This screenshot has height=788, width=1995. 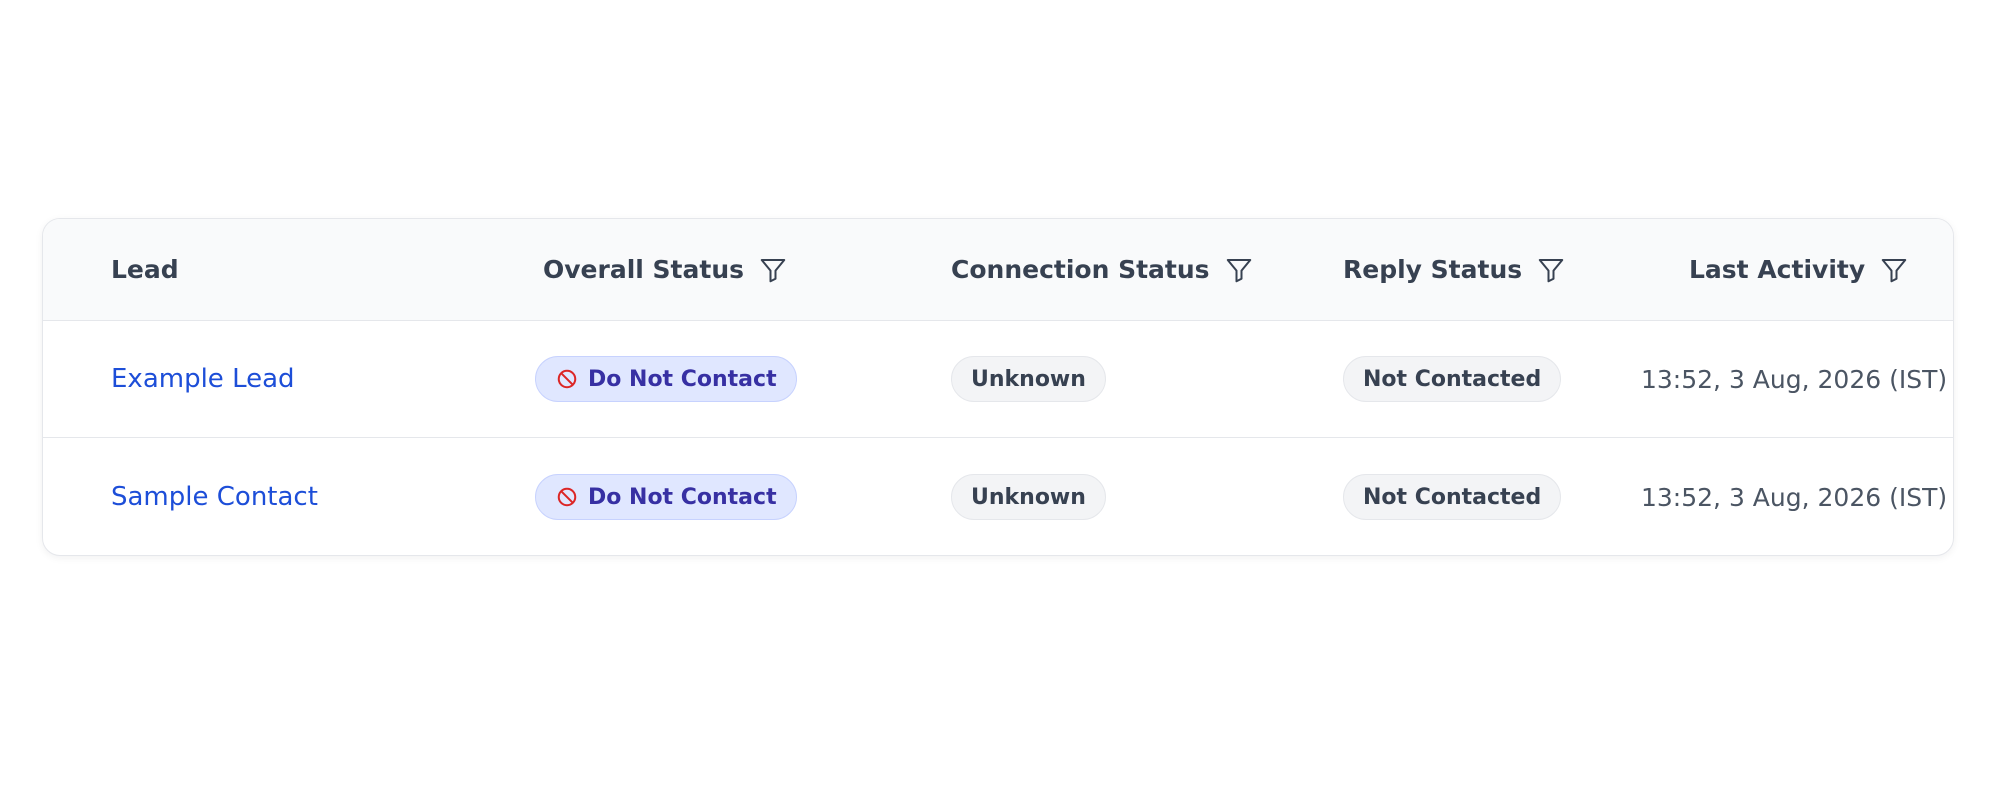 I want to click on column-header-label: Last Activity, so click(x=1777, y=269).